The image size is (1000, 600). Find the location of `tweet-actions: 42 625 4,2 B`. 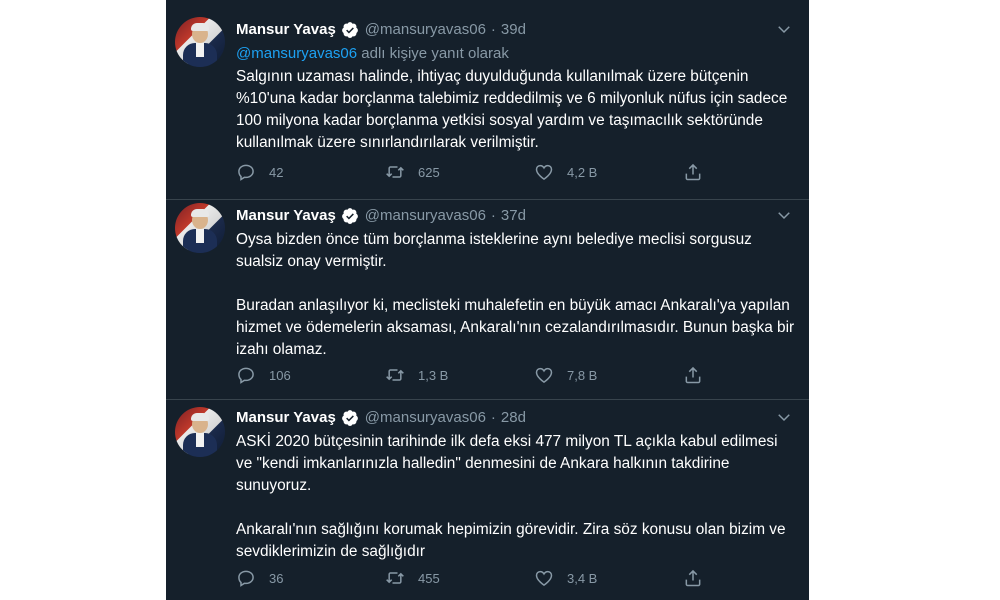

tweet-actions: 42 625 4,2 B is located at coordinates (476, 172).